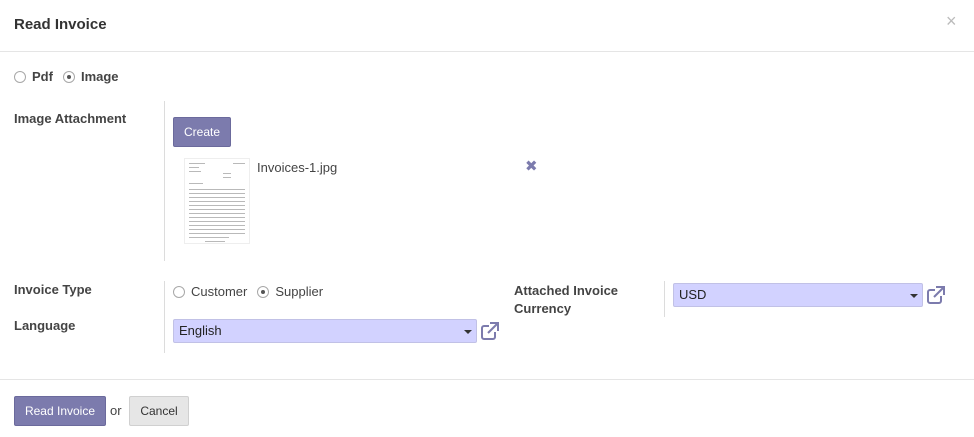 The image size is (974, 437). I want to click on pdf-radio, so click(20, 76).